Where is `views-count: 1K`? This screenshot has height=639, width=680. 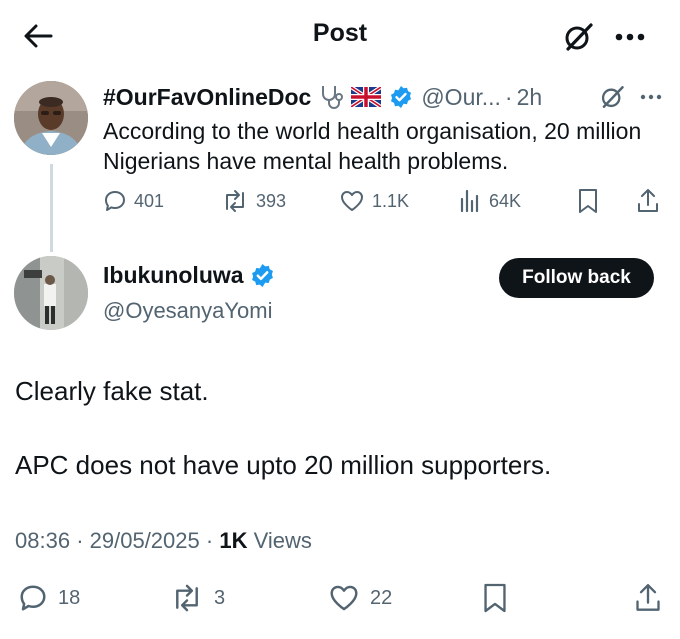 views-count: 1K is located at coordinates (233, 540).